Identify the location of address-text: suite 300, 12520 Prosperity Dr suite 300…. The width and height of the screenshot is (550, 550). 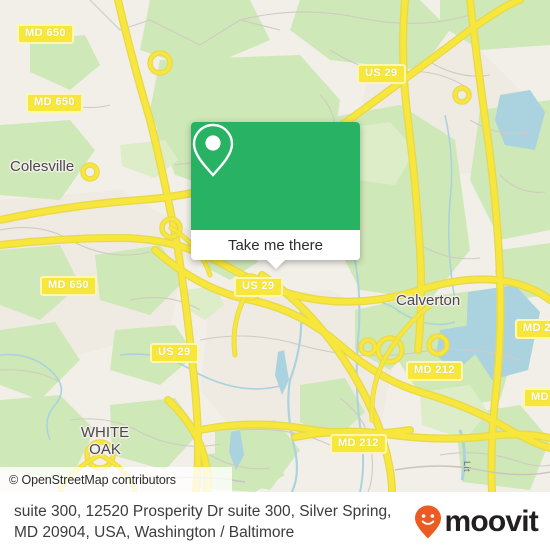
(203, 521).